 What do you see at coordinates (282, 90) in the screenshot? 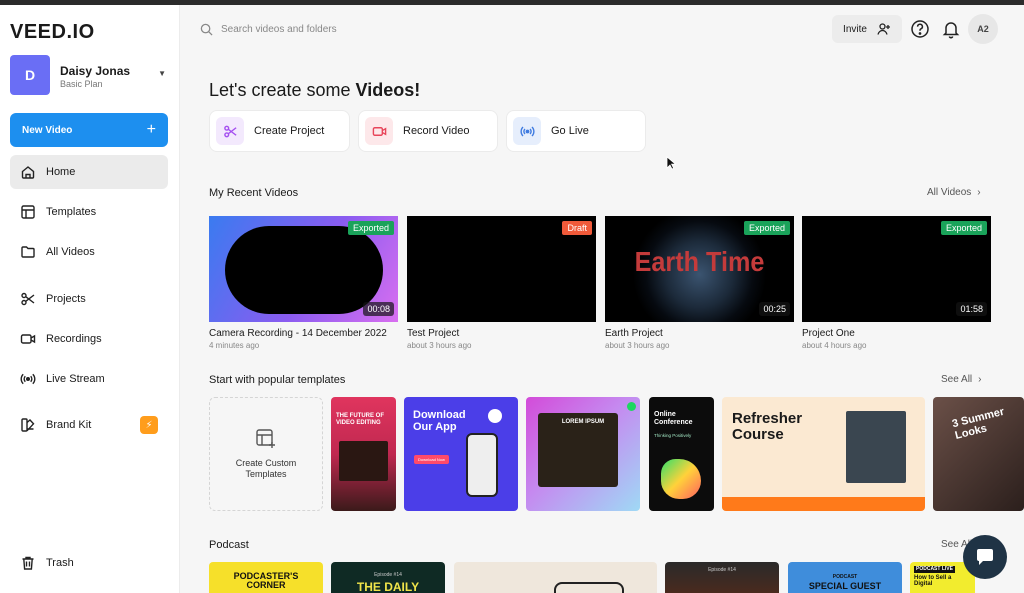
I see `page-title-prefix: Let's create some` at bounding box center [282, 90].